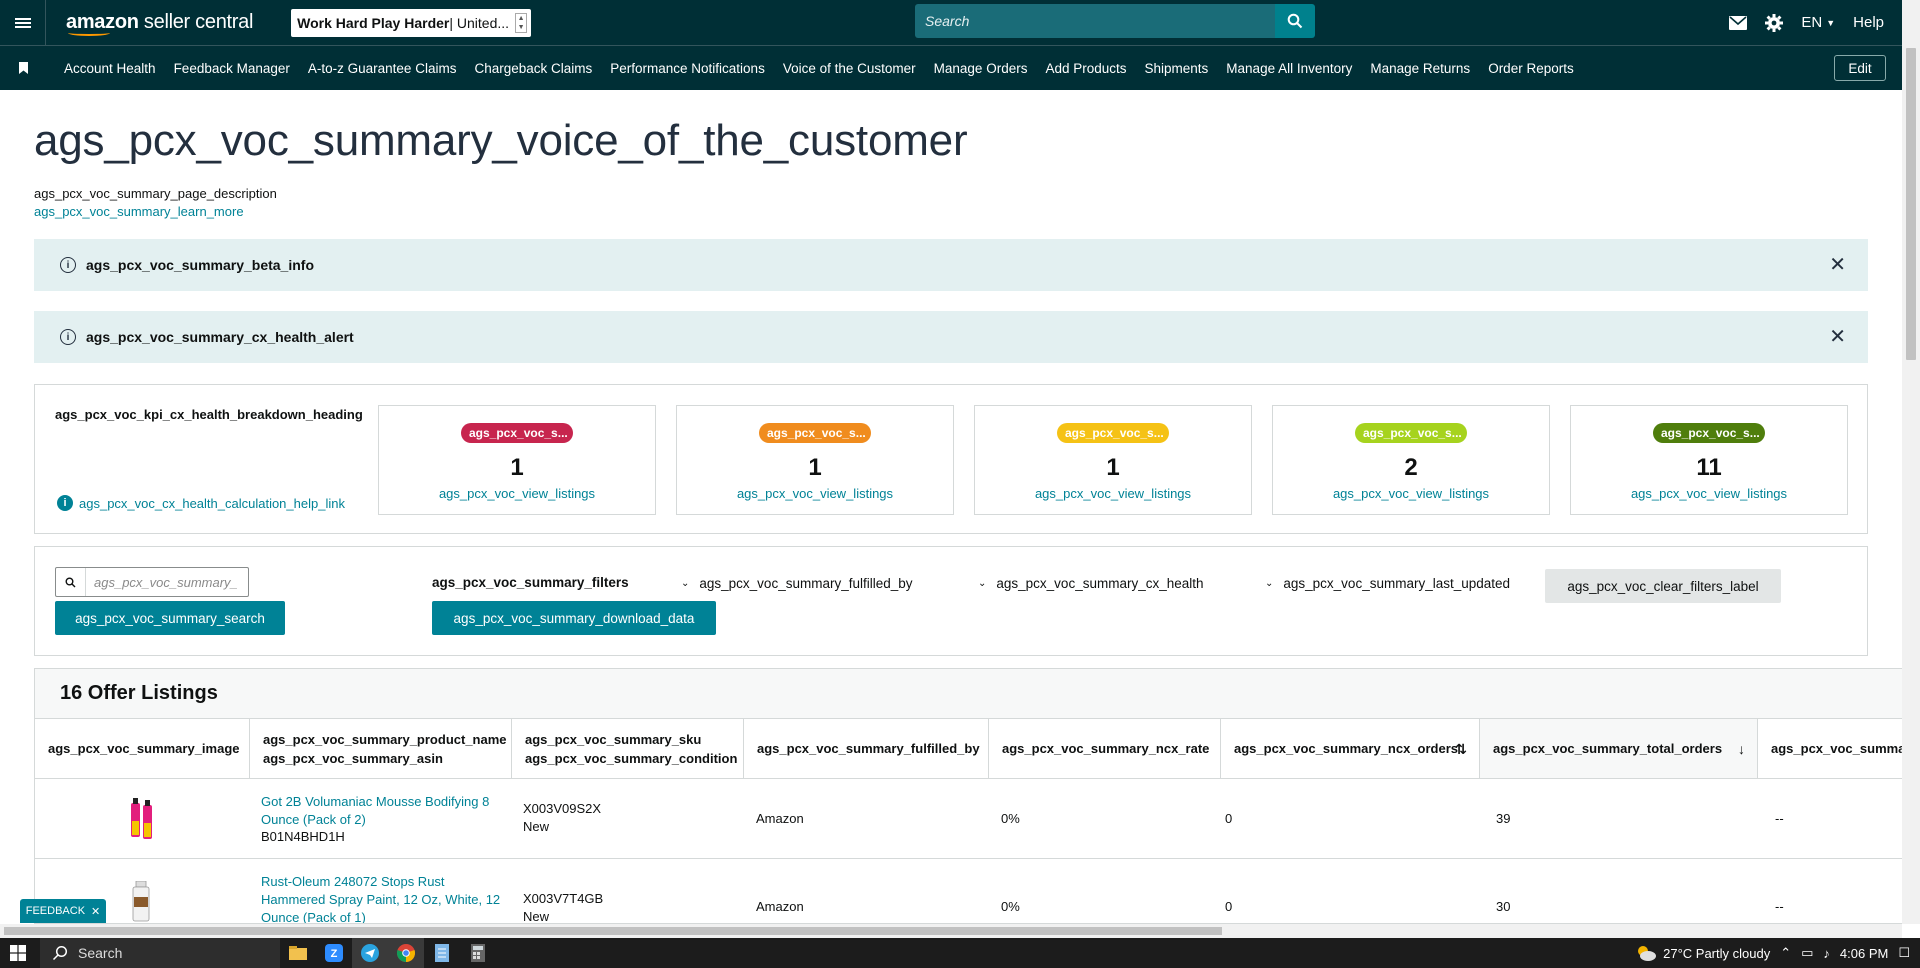 The width and height of the screenshot is (1920, 968). I want to click on feedback-tab: FEEDBACK ✕, so click(63, 911).